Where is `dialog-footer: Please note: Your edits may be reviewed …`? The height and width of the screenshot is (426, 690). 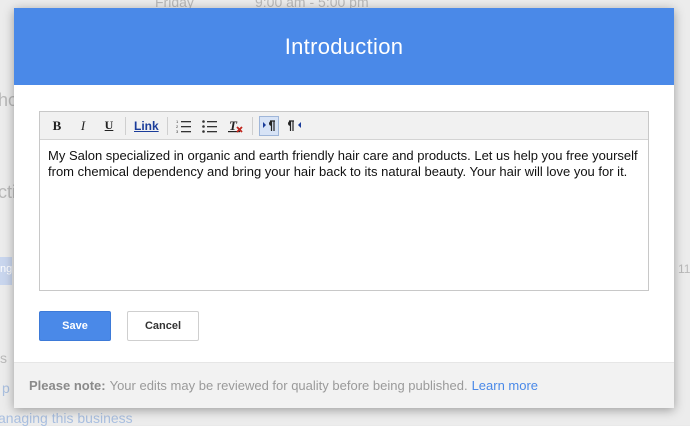
dialog-footer: Please note: Your edits may be reviewed … is located at coordinates (344, 385).